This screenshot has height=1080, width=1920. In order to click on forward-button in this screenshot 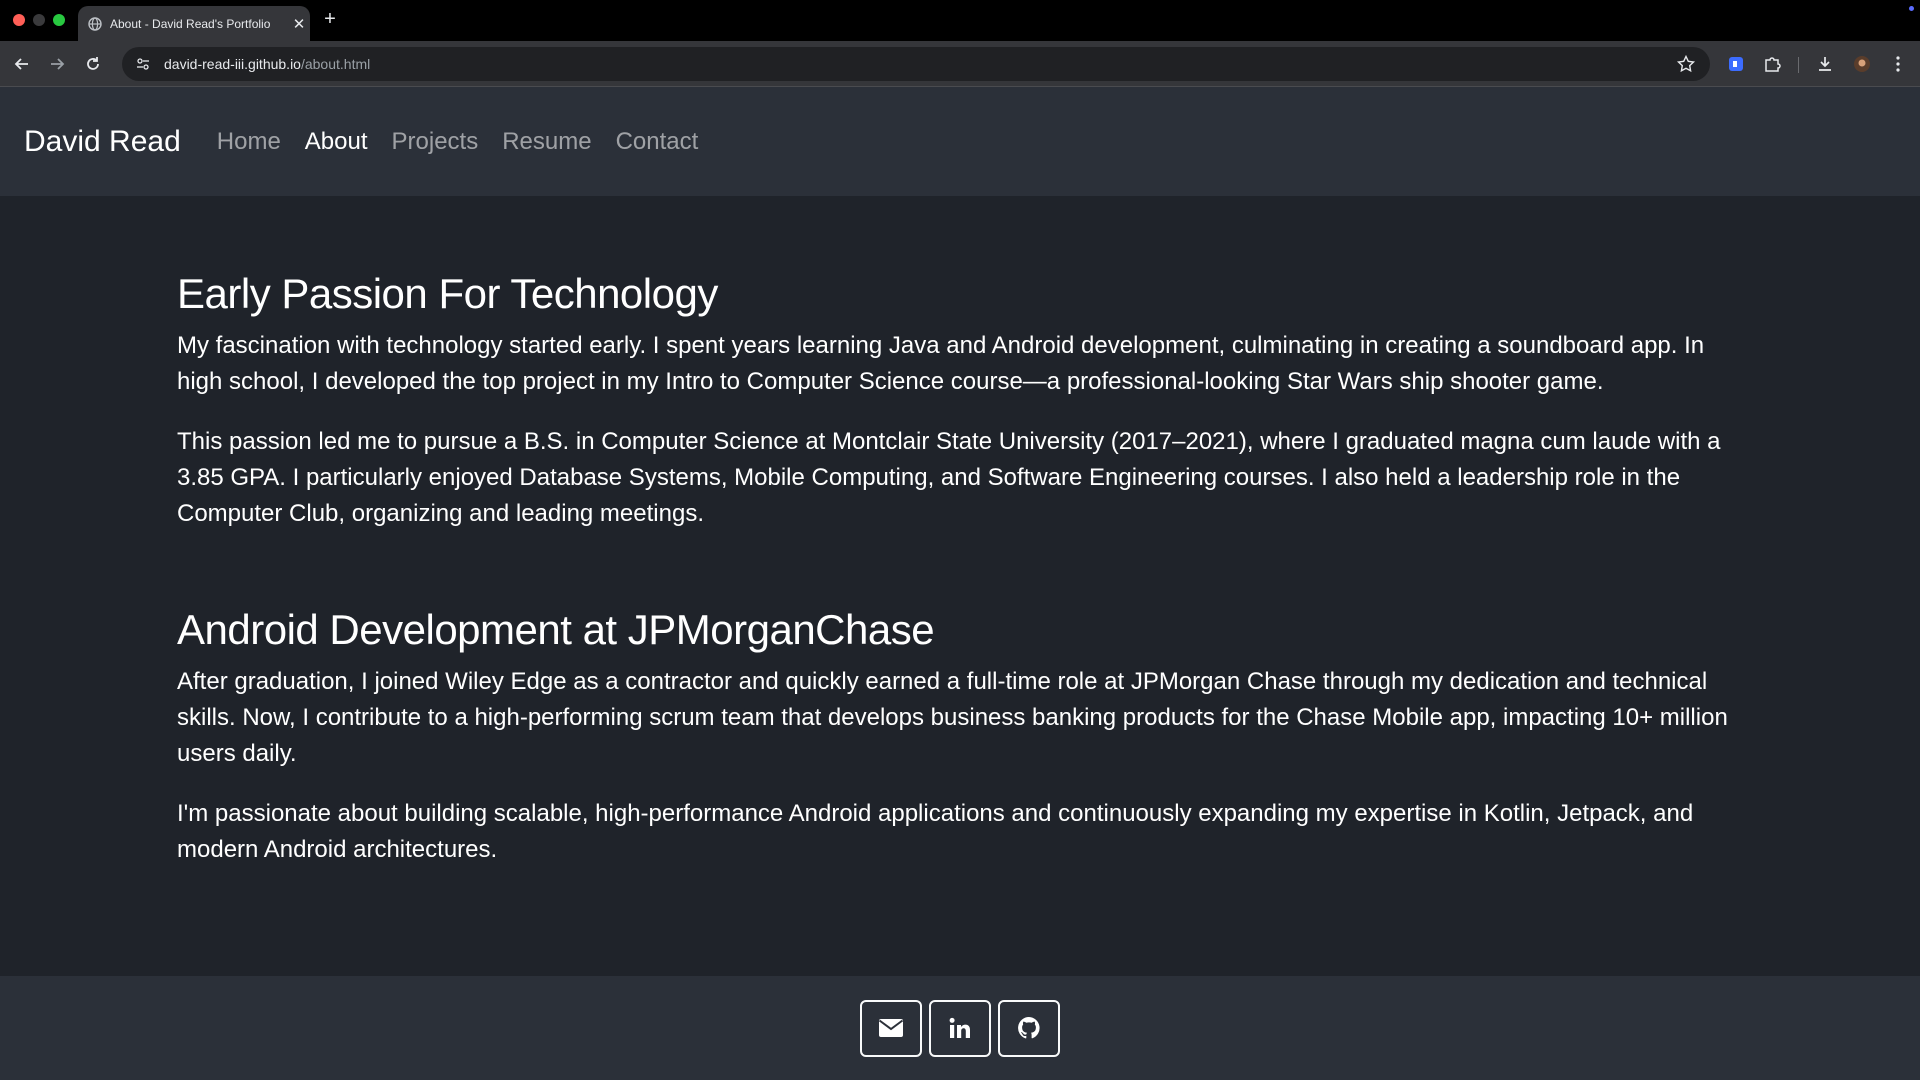, I will do `click(57, 64)`.